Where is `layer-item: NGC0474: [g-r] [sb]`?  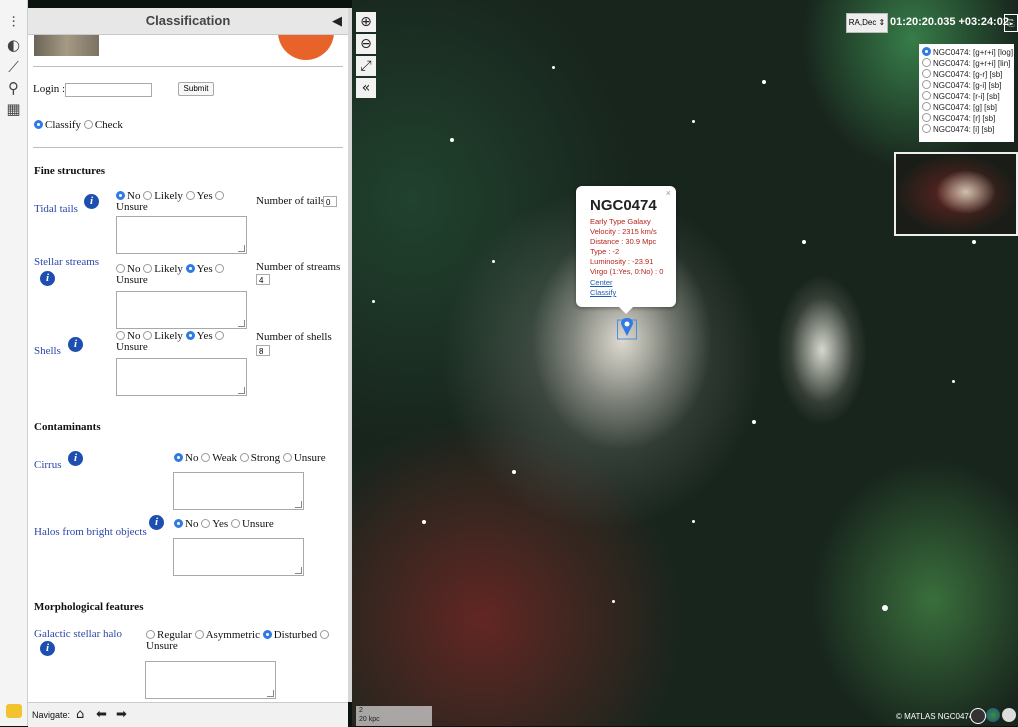 layer-item: NGC0474: [g-r] [sb] is located at coordinates (966, 74).